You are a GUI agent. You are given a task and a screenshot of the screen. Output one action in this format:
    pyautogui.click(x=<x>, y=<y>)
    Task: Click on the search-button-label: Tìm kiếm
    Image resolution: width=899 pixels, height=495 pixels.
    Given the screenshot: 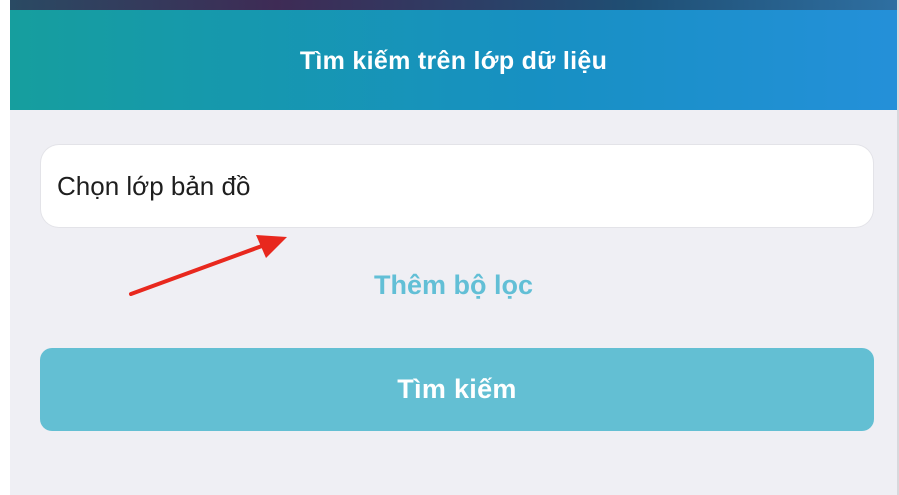 What is the action you would take?
    pyautogui.click(x=457, y=389)
    